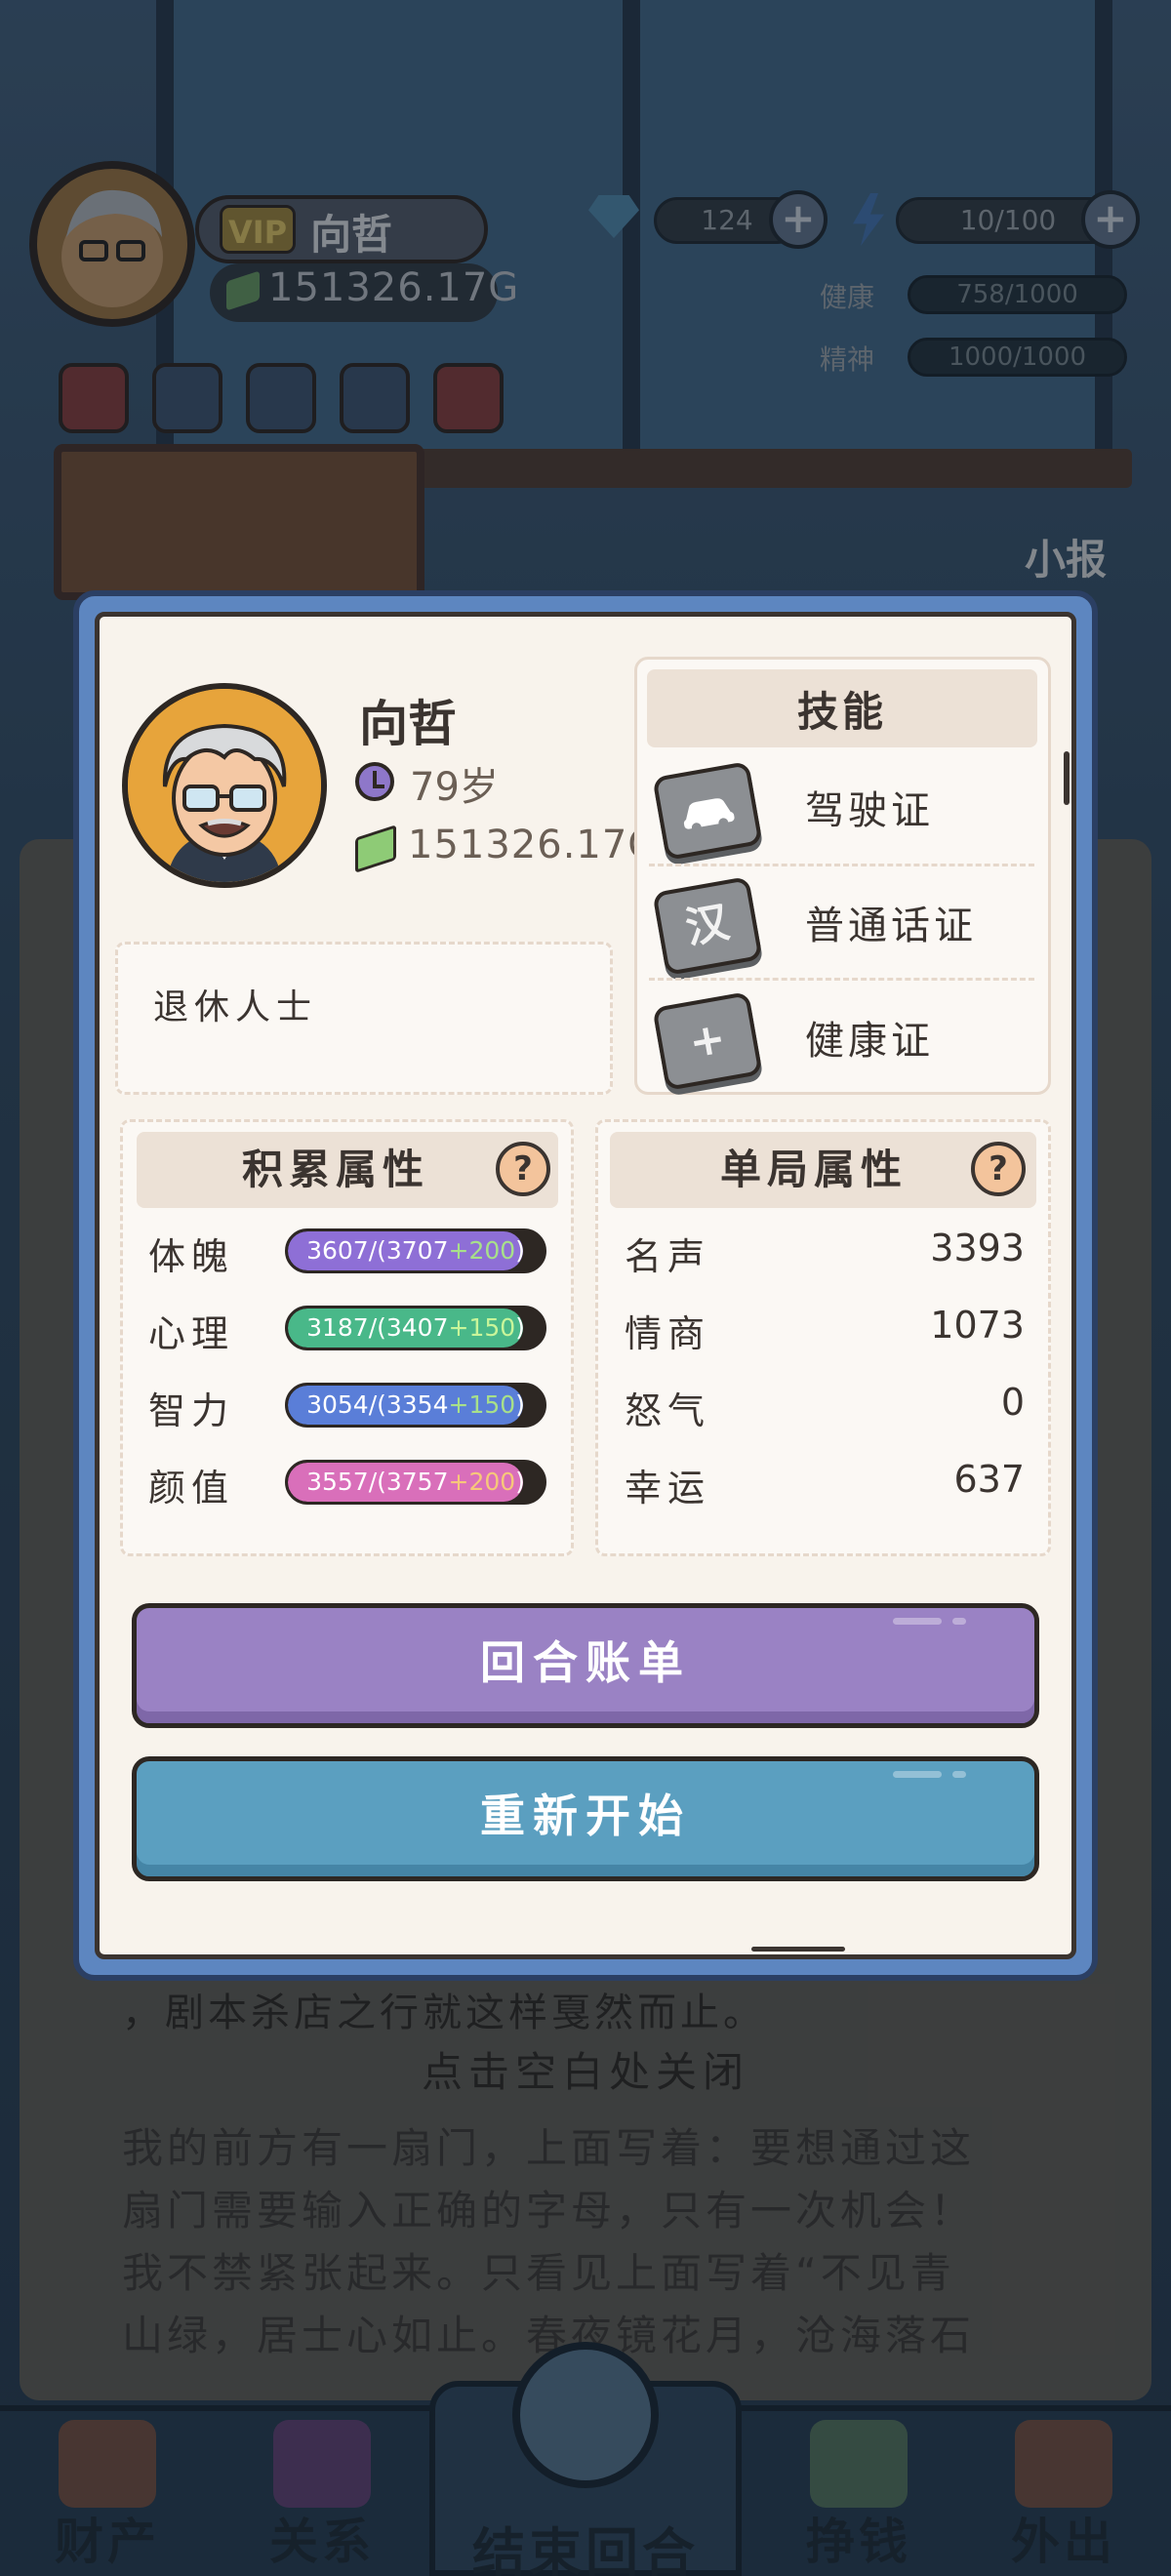 The width and height of the screenshot is (1171, 2576). What do you see at coordinates (224, 785) in the screenshot?
I see `profile-avatar` at bounding box center [224, 785].